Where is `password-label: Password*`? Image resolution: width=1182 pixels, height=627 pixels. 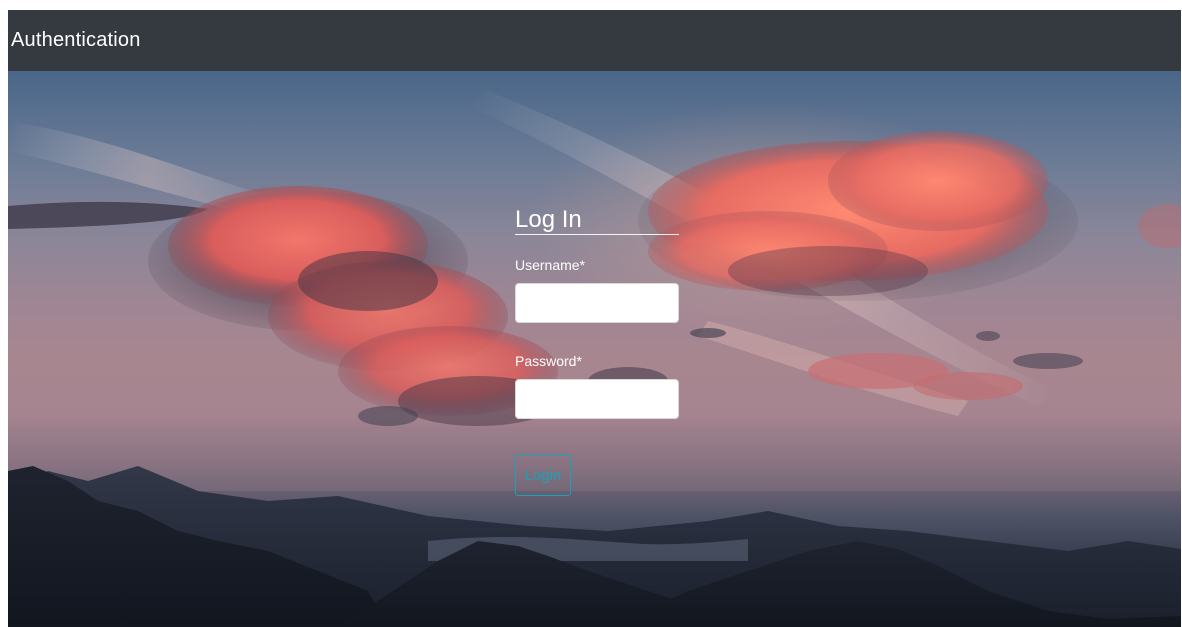
password-label: Password* is located at coordinates (548, 361).